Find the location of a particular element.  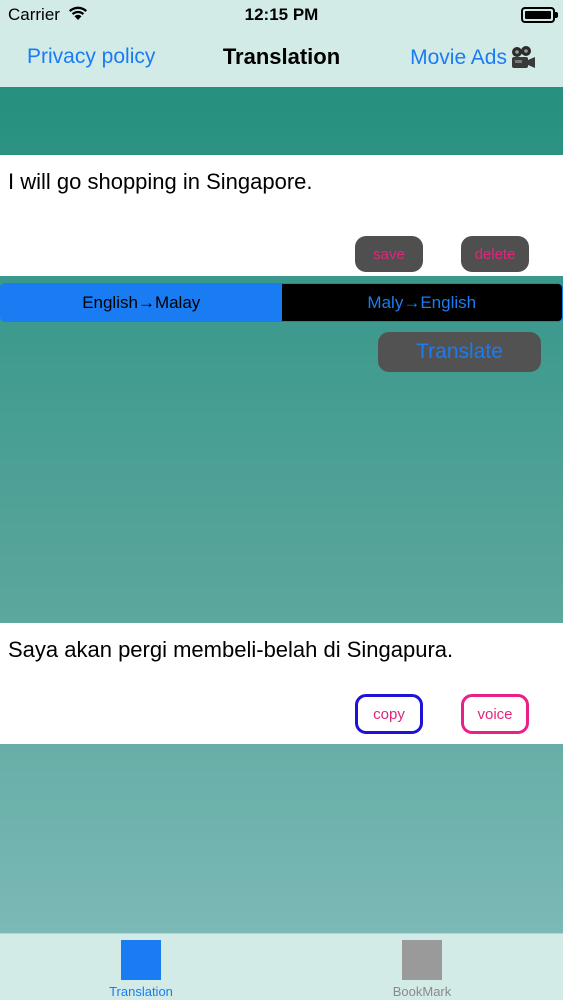

tab-translation: Translation is located at coordinates (141, 967).